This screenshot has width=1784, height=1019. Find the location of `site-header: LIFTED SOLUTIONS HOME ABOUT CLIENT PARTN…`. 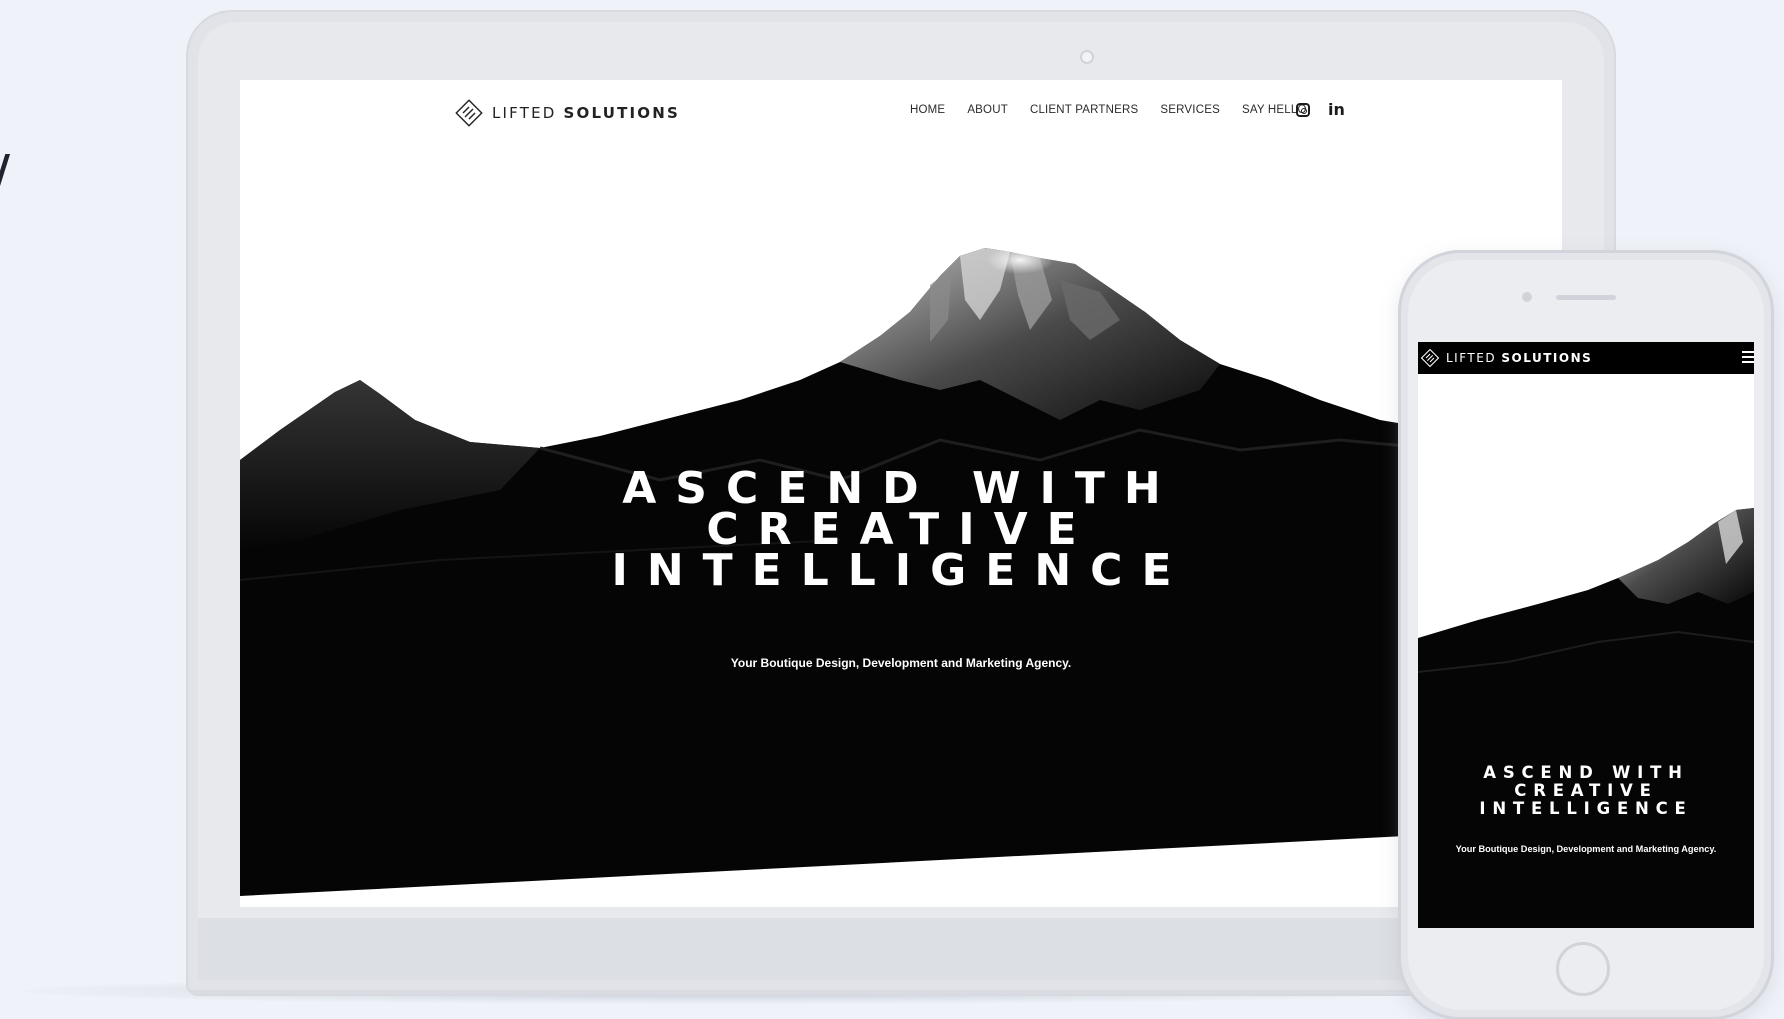

site-header: LIFTED SOLUTIONS HOME ABOUT CLIENT PARTN… is located at coordinates (901, 114).